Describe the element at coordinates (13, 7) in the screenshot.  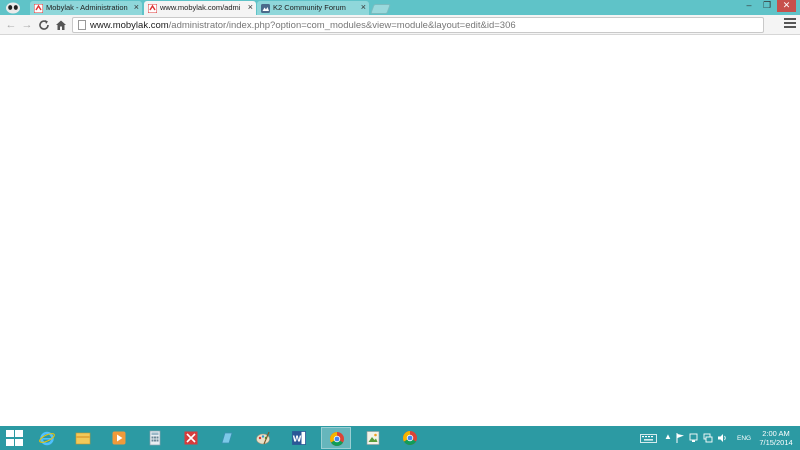
I see `profile-avatar-icon` at that location.